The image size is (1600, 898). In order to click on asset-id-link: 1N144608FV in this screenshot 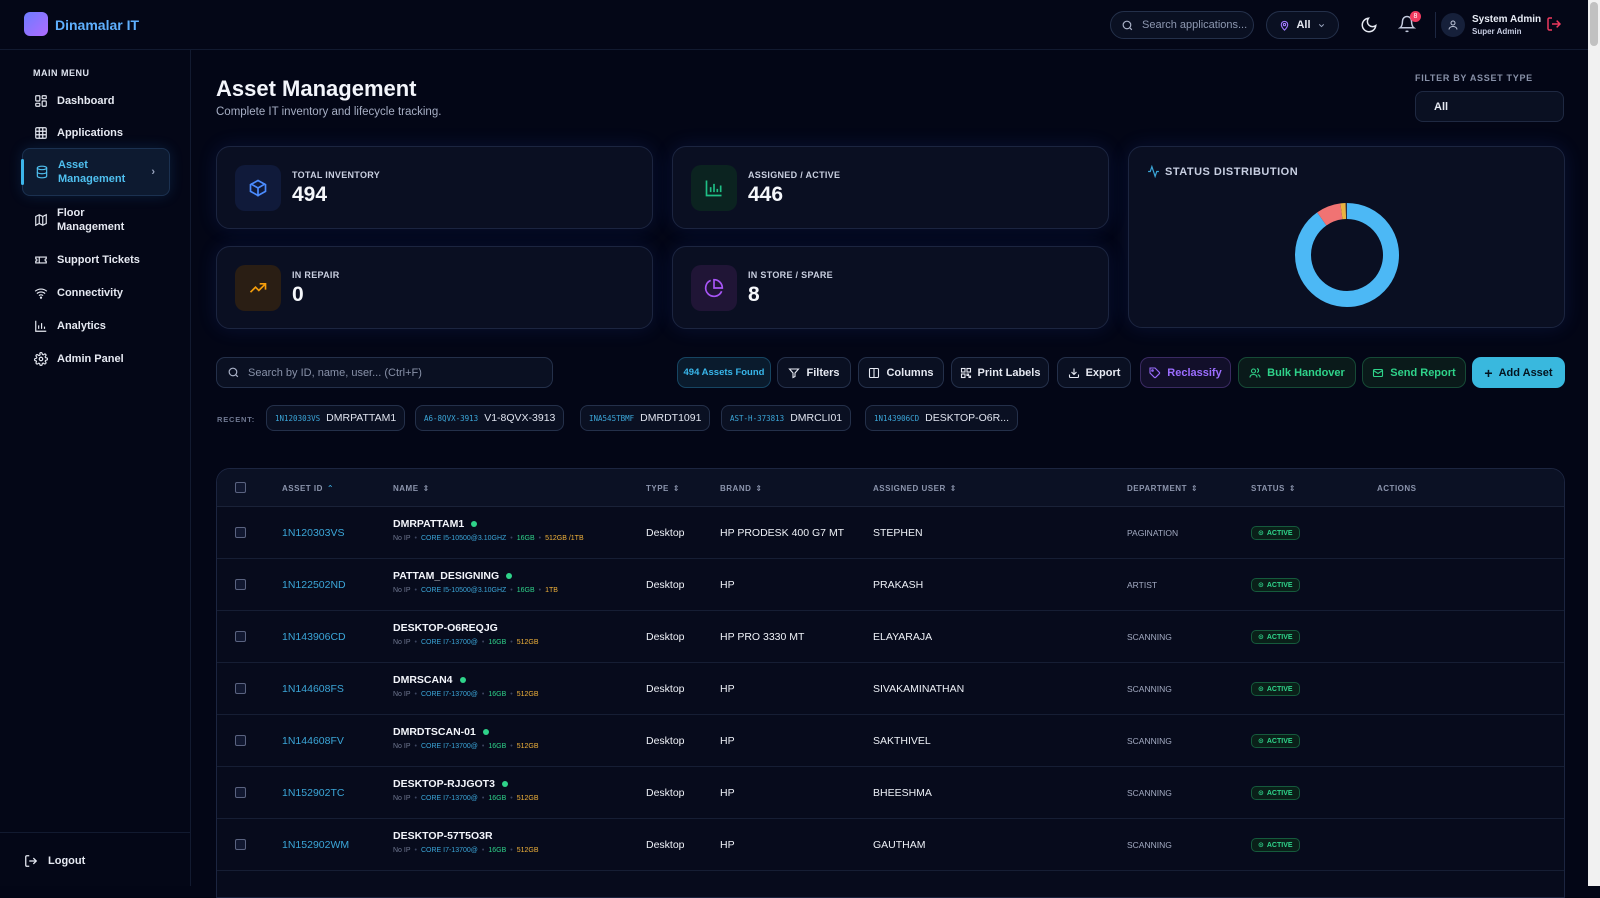, I will do `click(313, 741)`.